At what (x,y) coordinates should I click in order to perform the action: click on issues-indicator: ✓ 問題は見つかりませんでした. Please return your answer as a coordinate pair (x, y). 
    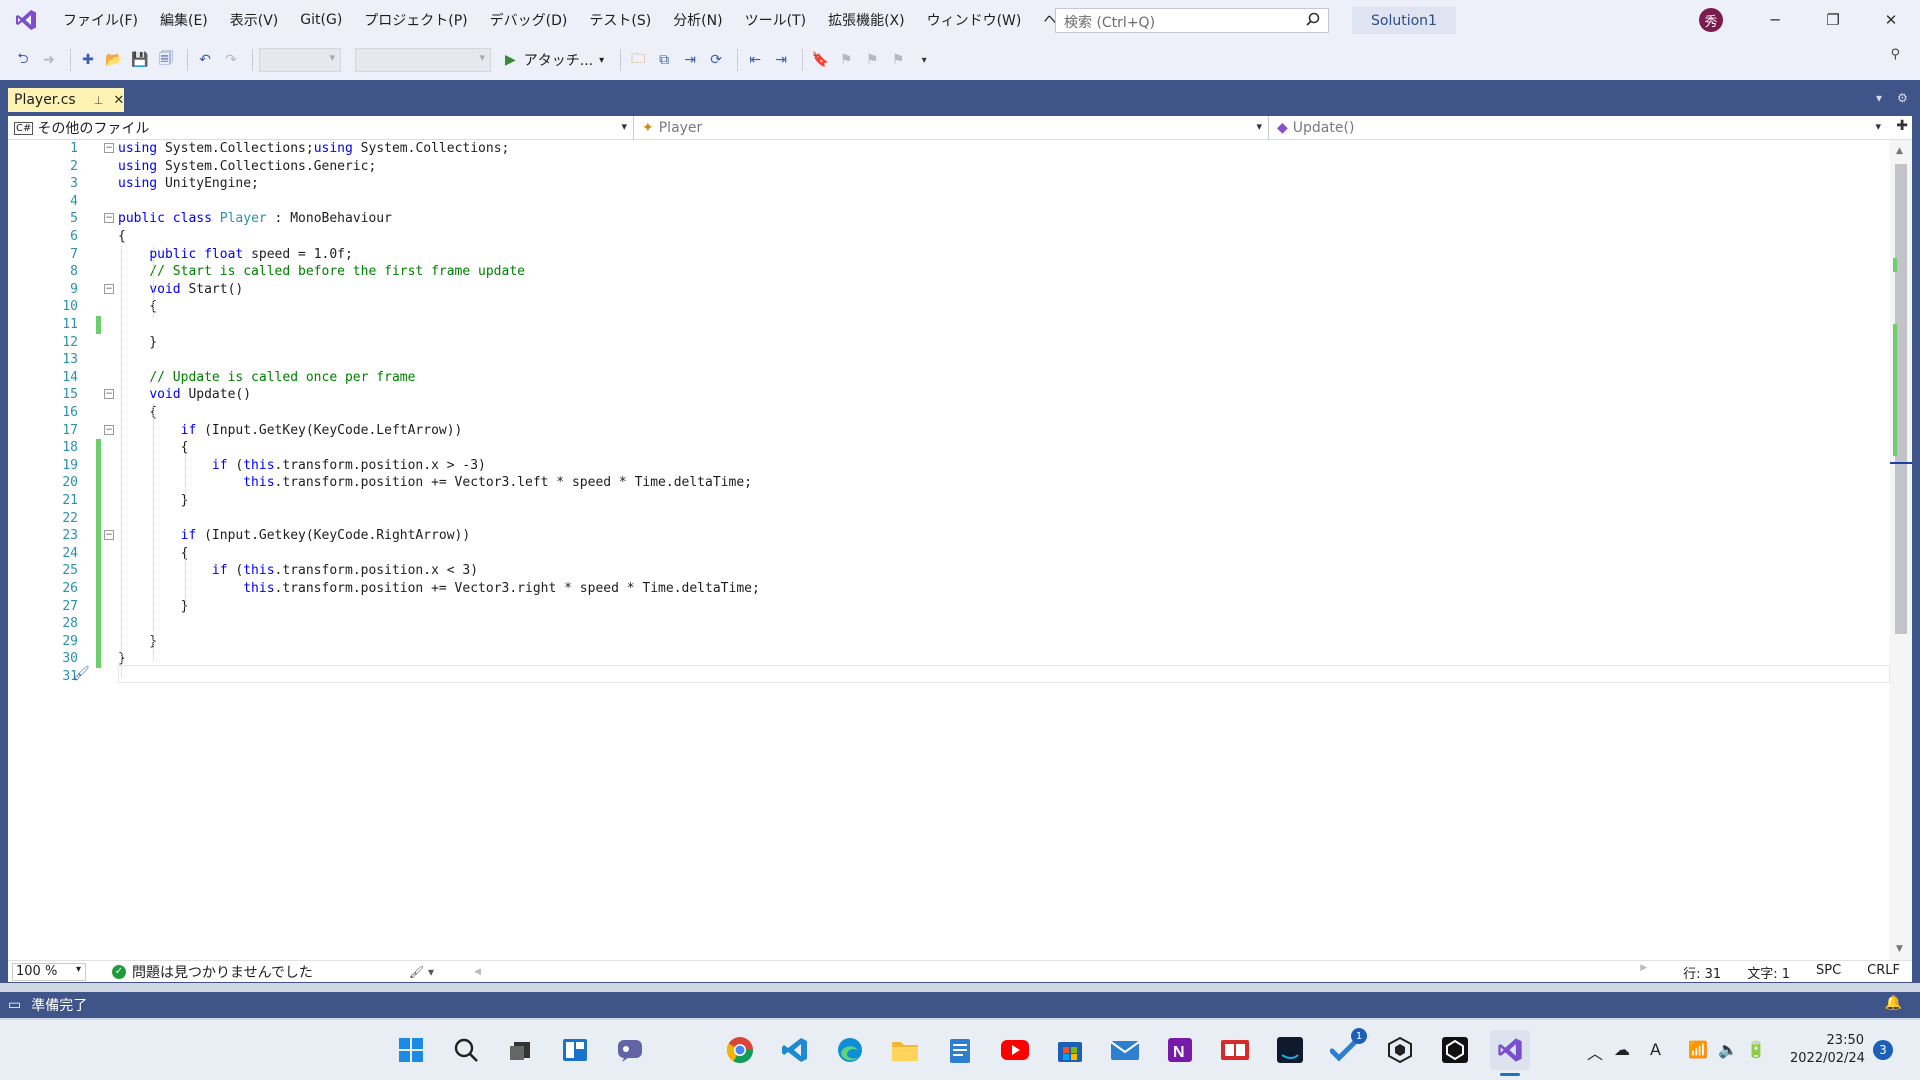
    Looking at the image, I should click on (212, 972).